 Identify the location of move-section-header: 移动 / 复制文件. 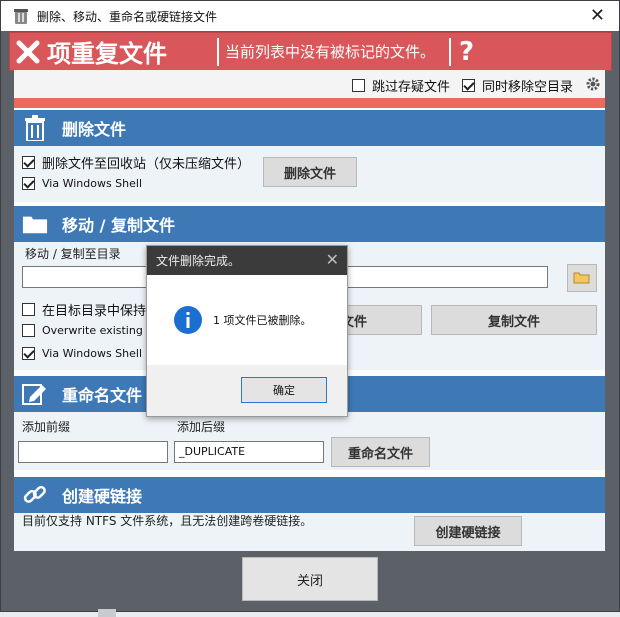
(309, 224).